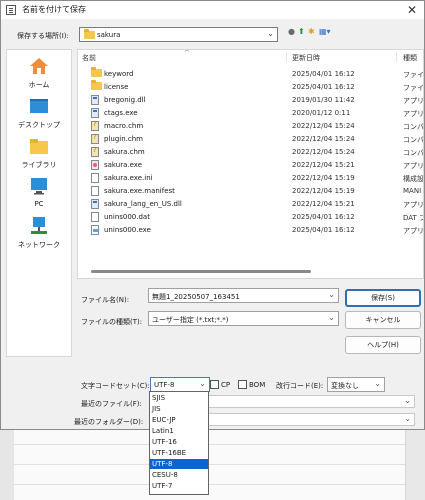 The image size is (425, 500). I want to click on encoding-option: SJIS, so click(179, 398).